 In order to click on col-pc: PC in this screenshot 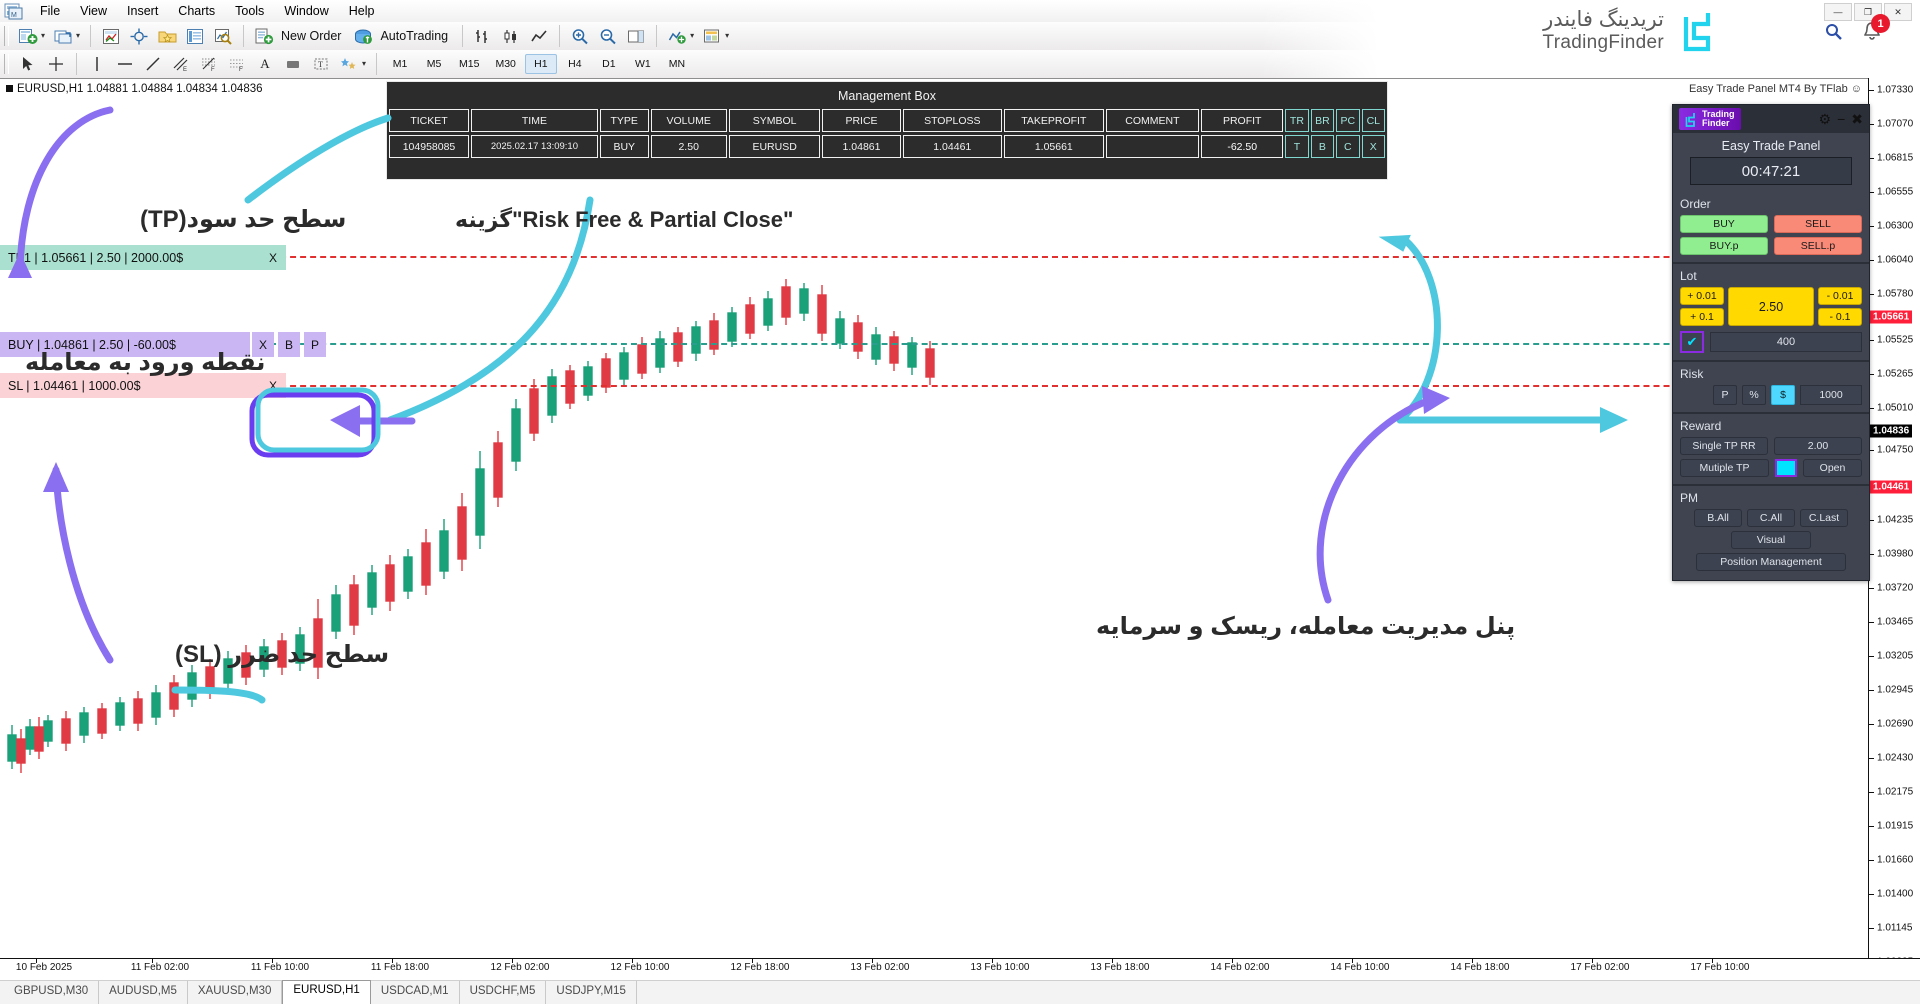, I will do `click(1348, 120)`.